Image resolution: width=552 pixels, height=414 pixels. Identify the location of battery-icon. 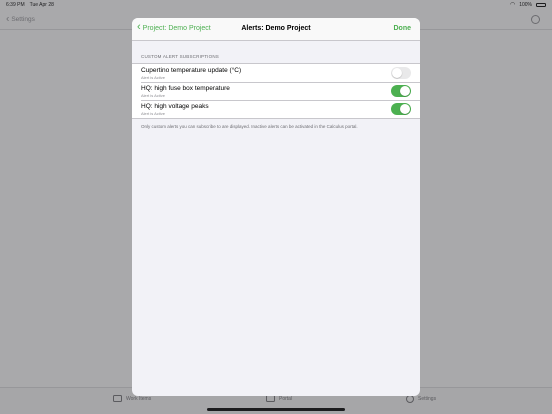
(541, 5).